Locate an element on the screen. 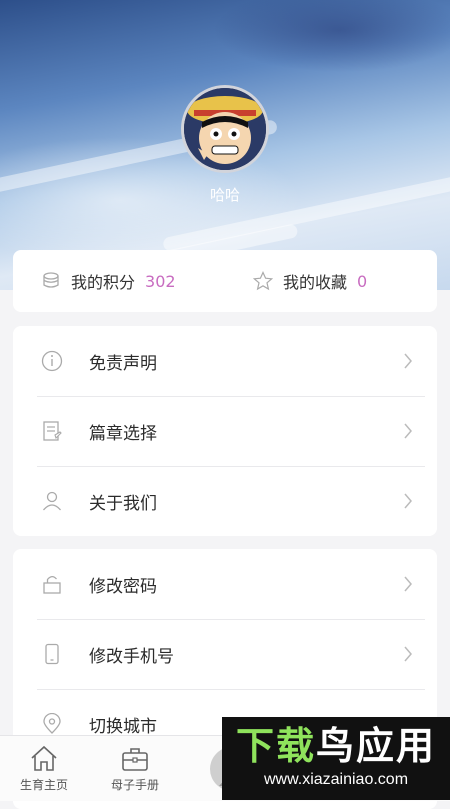 The image size is (450, 809). watermark-url: www.xiazainiao.com is located at coordinates (336, 779).